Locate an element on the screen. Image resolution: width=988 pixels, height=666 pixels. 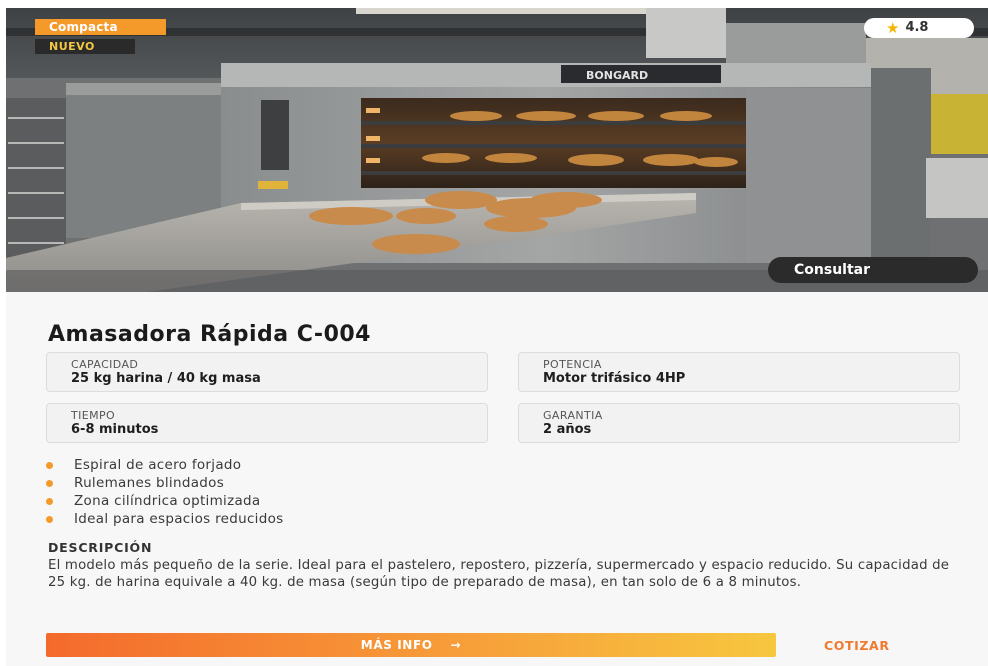
feature-text: Zona cilíndrica optimizada is located at coordinates (167, 501).